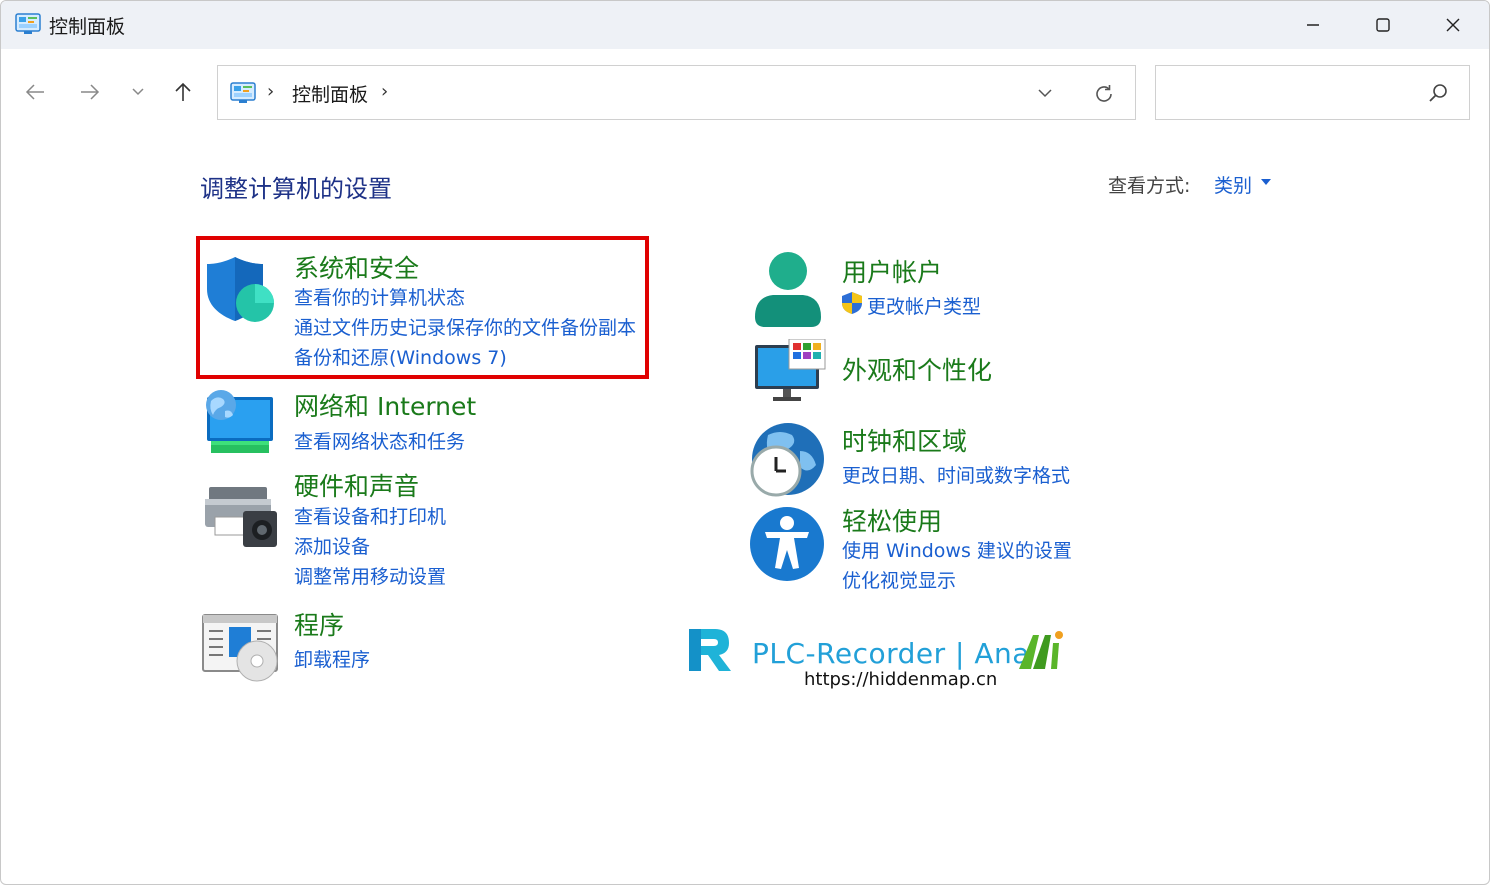  I want to click on category-ease-of-access: 轻松使用, so click(892, 520).